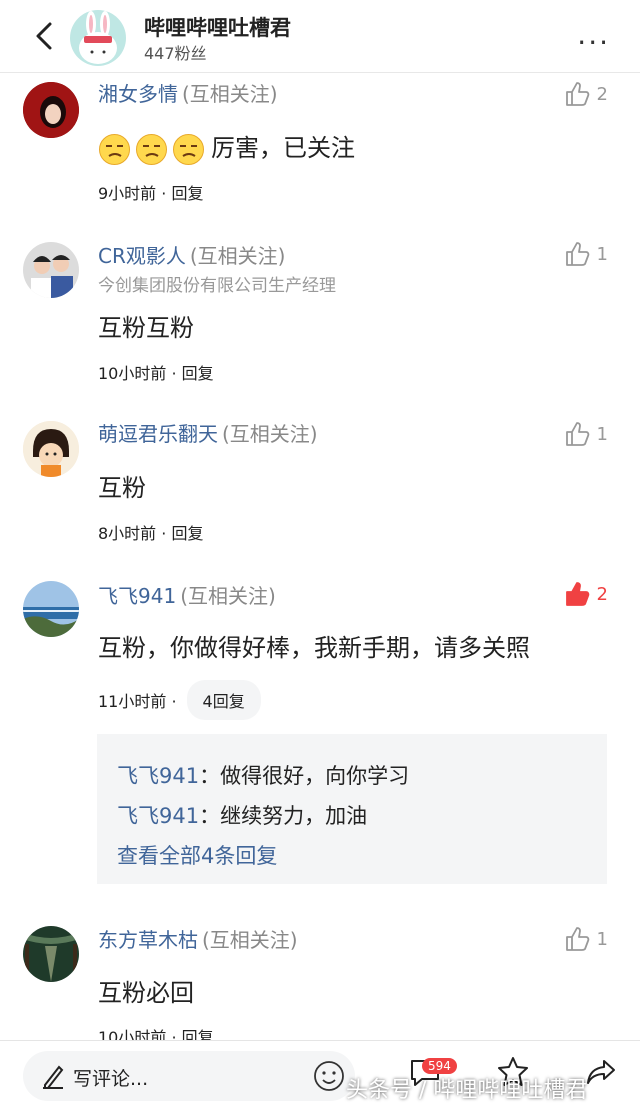 Image resolution: width=640 pixels, height=1111 pixels. I want to click on author-name: 哔哩哔哩吐槽君, so click(217, 27).